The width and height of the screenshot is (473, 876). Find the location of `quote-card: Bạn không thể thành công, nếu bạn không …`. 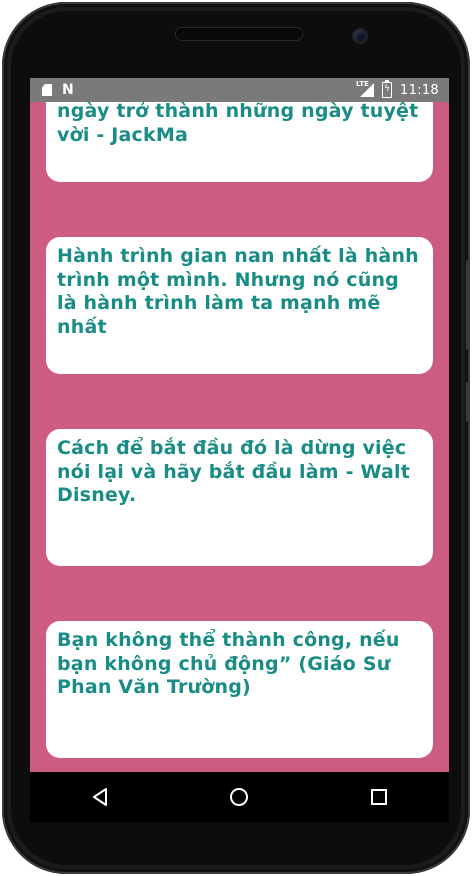

quote-card: Bạn không thể thành công, nếu bạn không … is located at coordinates (239, 689).